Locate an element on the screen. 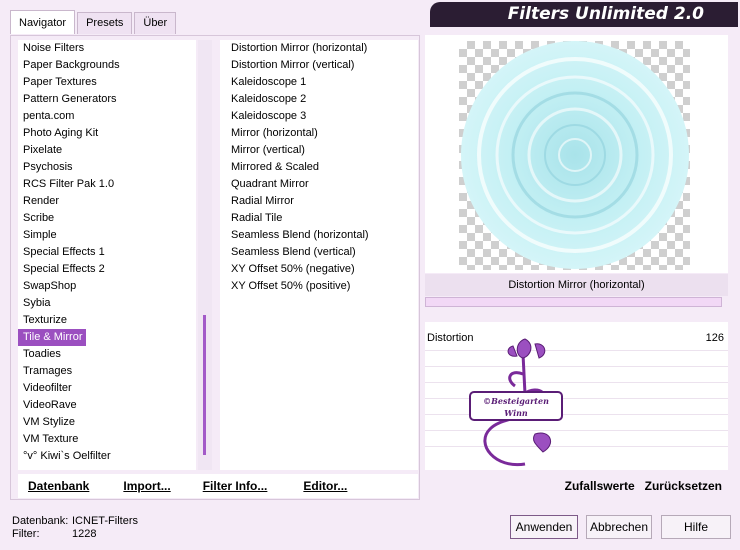 The height and width of the screenshot is (550, 740). progress-bar is located at coordinates (573, 302).